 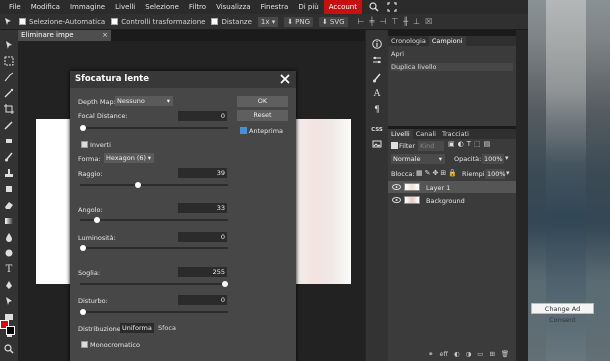 I want to click on path-select-icon, so click(x=9, y=301).